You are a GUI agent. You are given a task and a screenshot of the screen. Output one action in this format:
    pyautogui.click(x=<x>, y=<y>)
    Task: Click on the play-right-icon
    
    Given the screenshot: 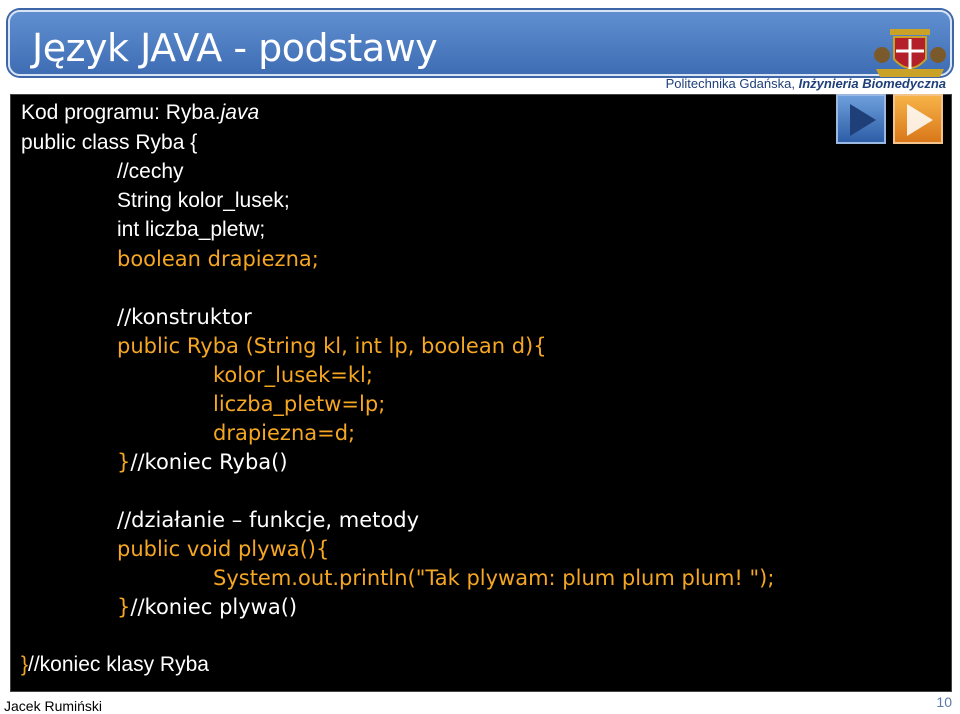 What is the action you would take?
    pyautogui.click(x=920, y=120)
    